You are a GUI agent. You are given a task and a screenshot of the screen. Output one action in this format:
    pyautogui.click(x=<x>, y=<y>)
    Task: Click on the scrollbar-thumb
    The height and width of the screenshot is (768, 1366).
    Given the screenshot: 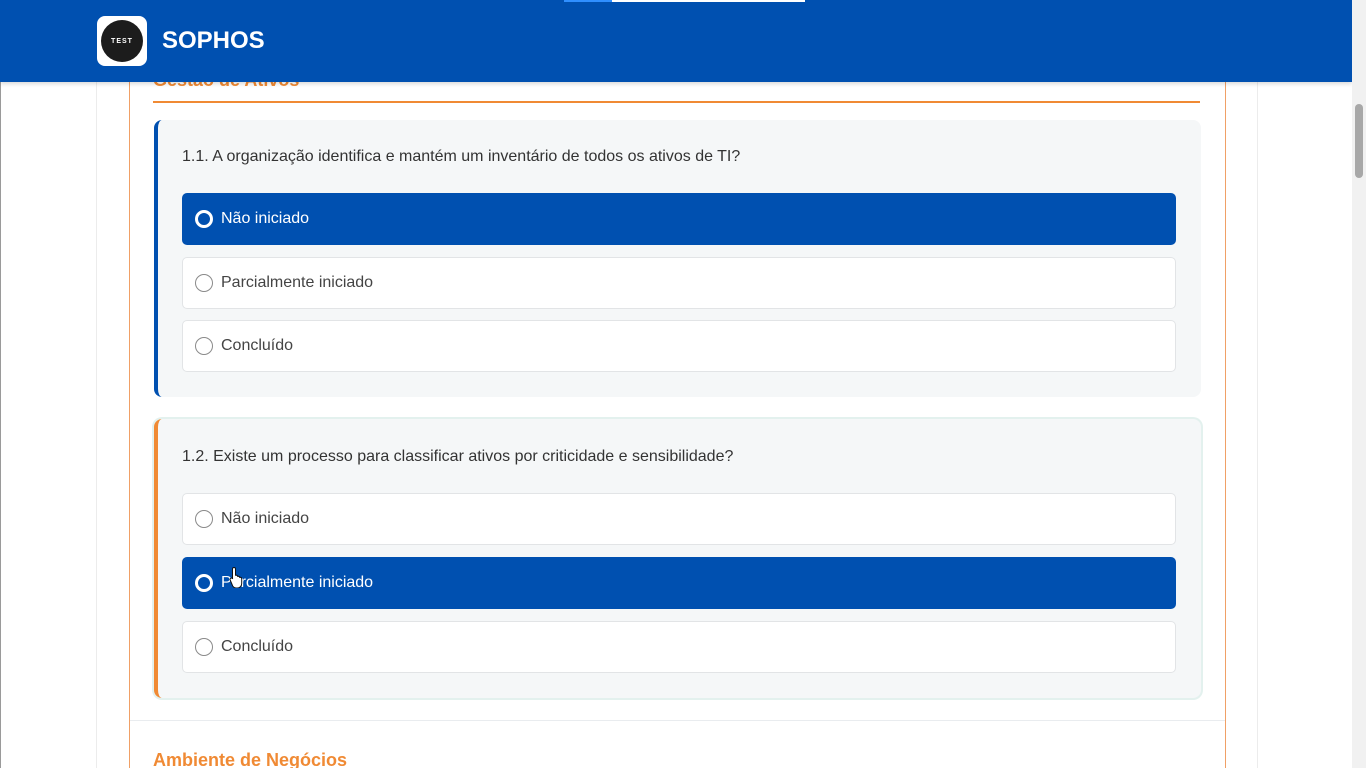 What is the action you would take?
    pyautogui.click(x=1359, y=141)
    